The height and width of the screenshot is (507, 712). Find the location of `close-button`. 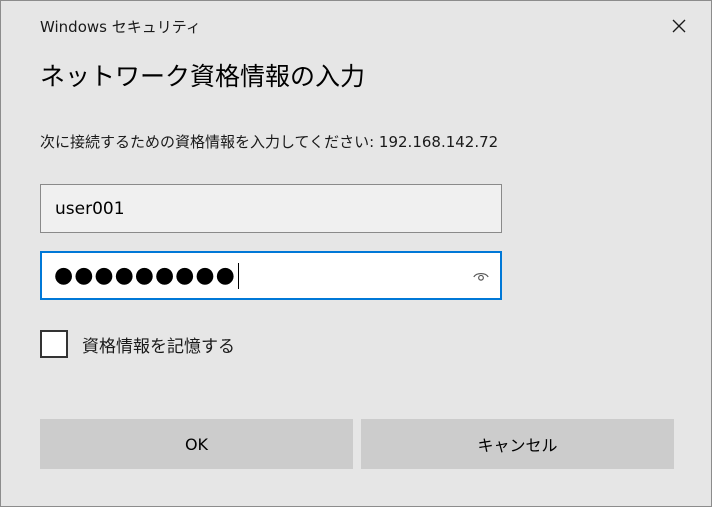

close-button is located at coordinates (679, 26).